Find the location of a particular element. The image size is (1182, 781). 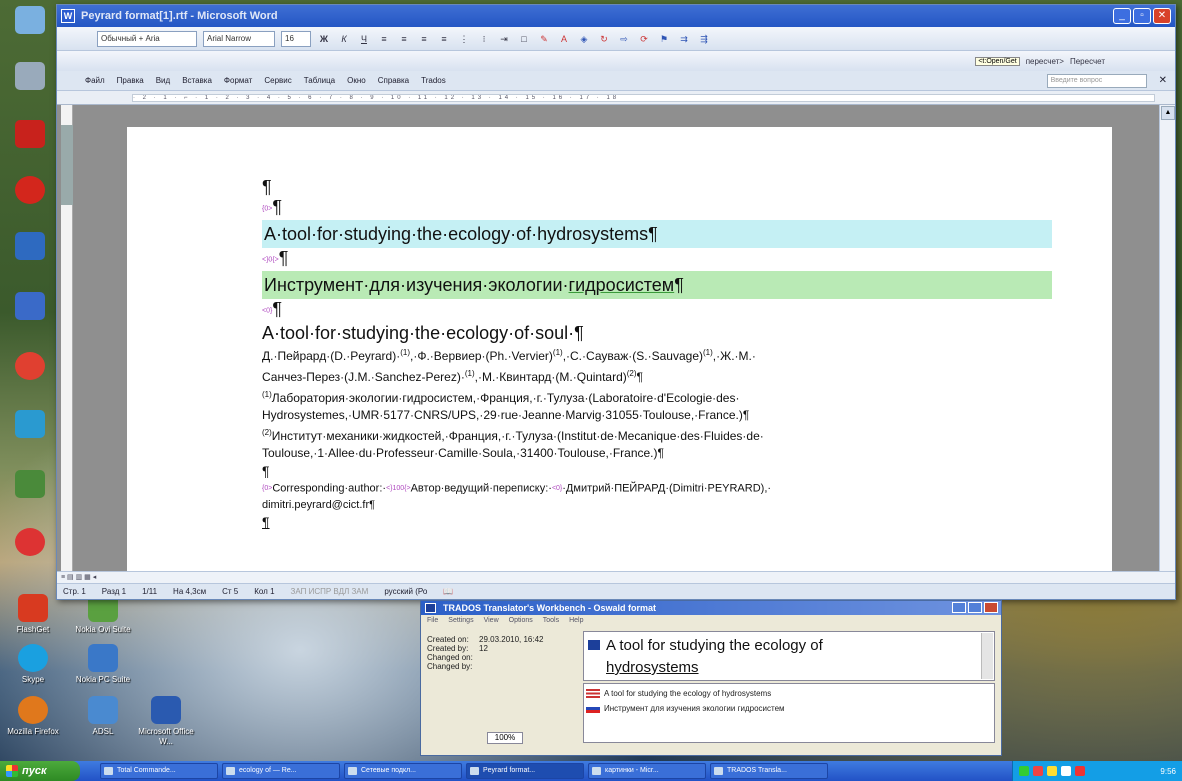

recalc-combo-2: Пересчет is located at coordinates (1087, 61).